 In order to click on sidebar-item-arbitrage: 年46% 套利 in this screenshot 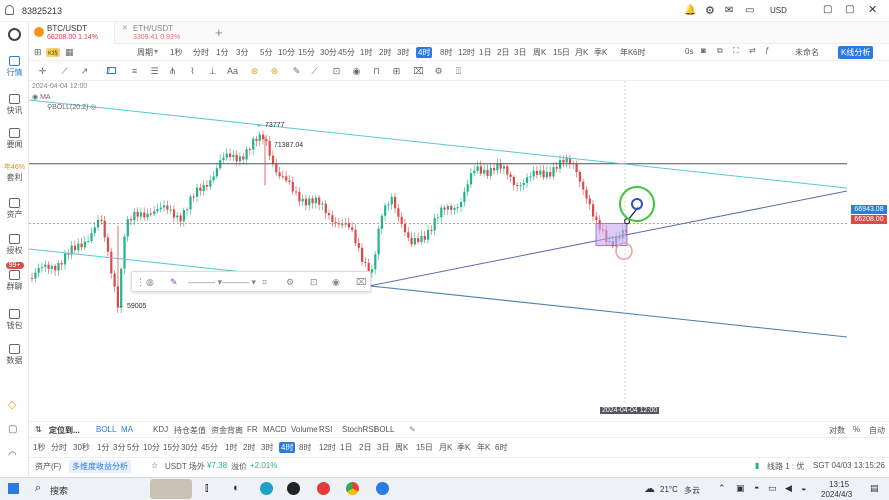, I will do `click(14, 172)`.